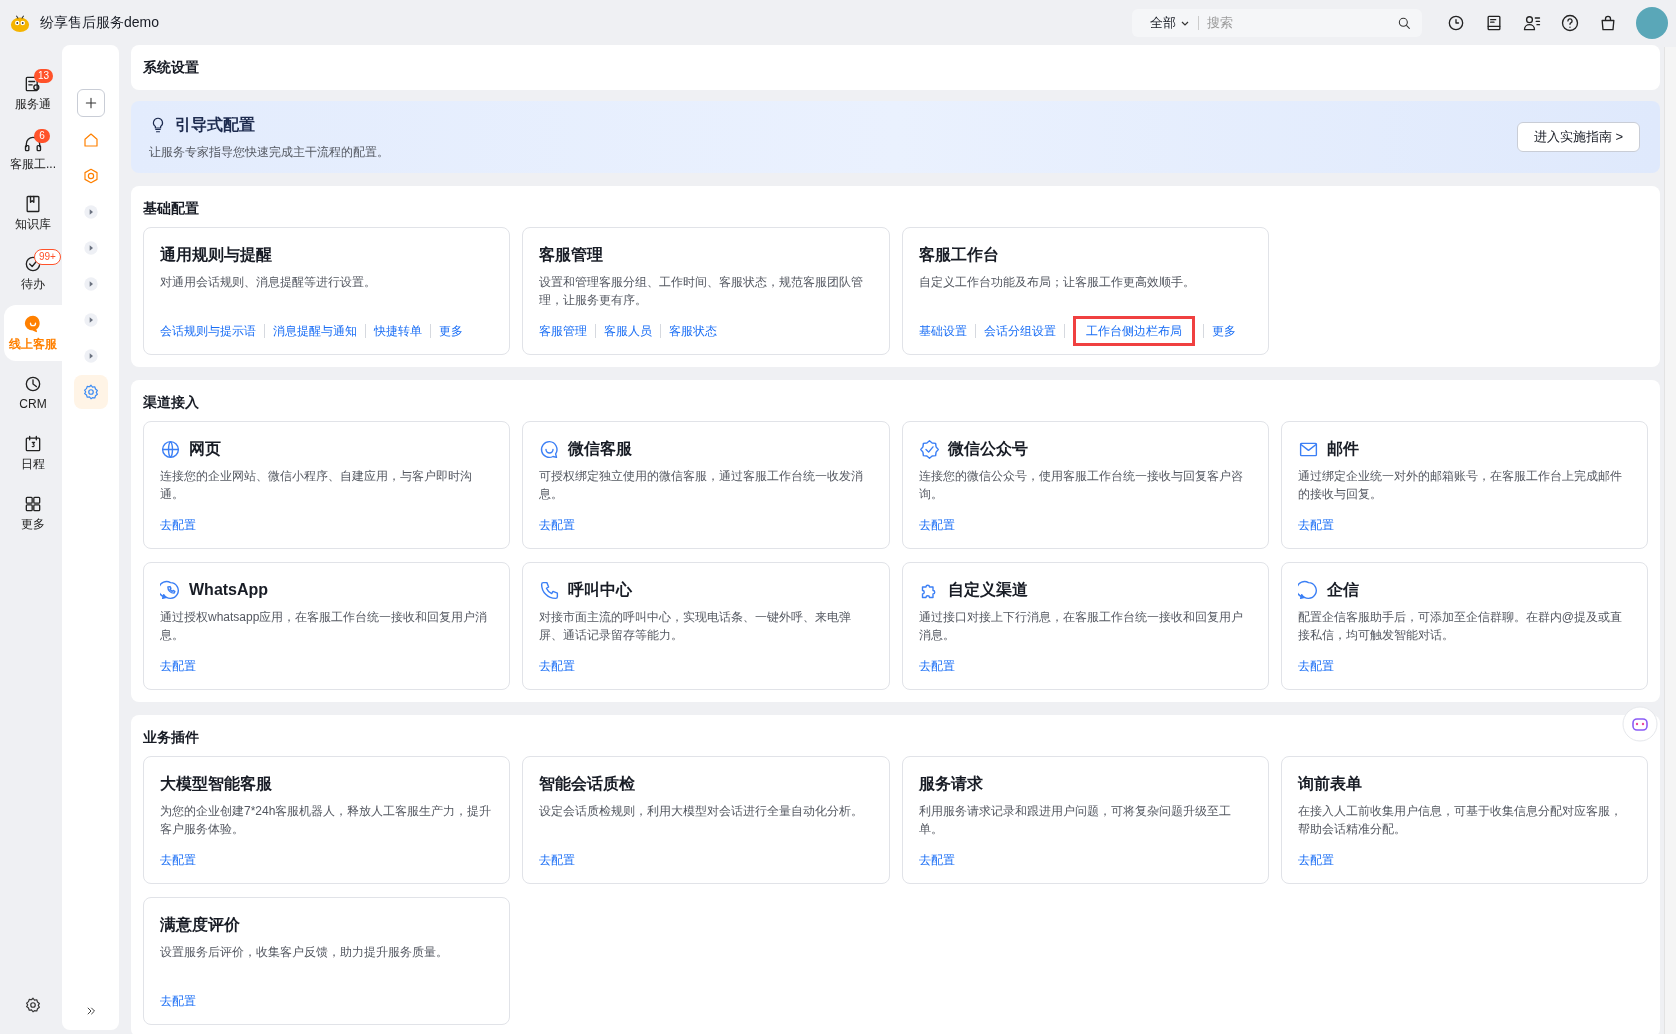  Describe the element at coordinates (33, 444) in the screenshot. I see `calendar-icon` at that location.